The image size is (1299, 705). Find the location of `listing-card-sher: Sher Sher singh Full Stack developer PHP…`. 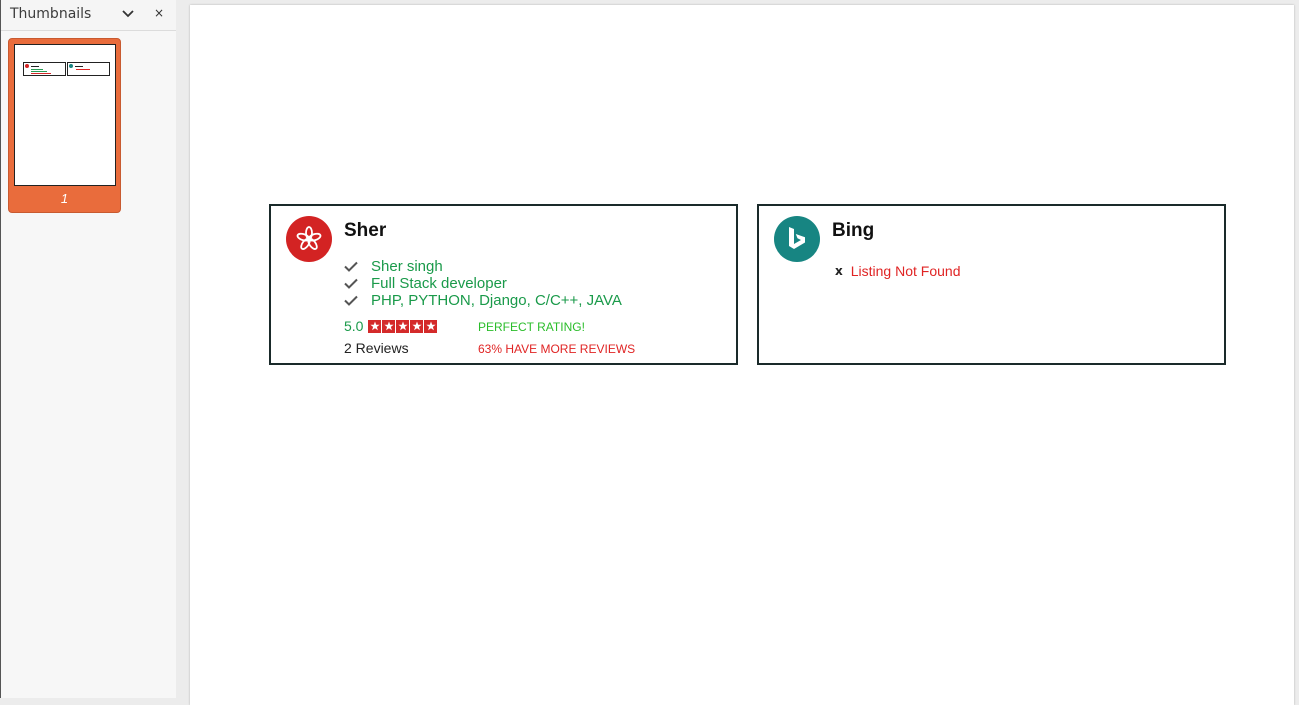

listing-card-sher: Sher Sher singh Full Stack developer PHP… is located at coordinates (503, 284).